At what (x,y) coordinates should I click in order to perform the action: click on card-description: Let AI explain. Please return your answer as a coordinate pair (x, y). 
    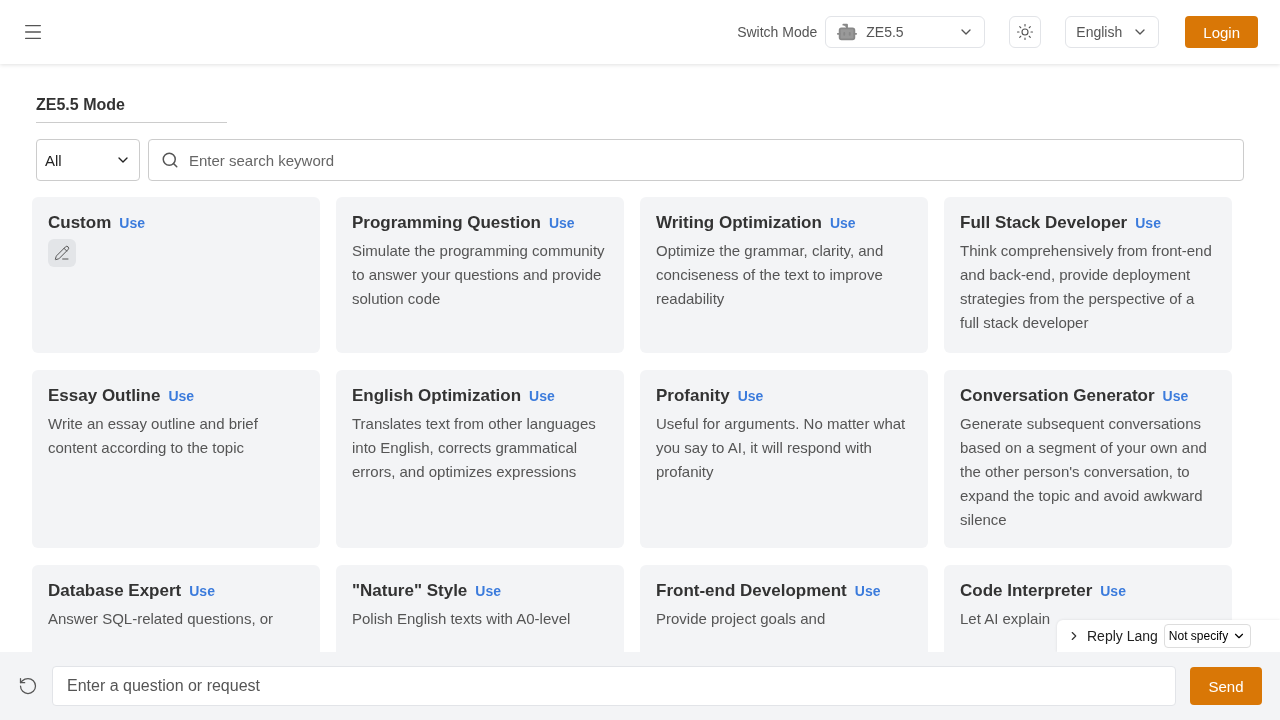
    Looking at the image, I should click on (1006, 619).